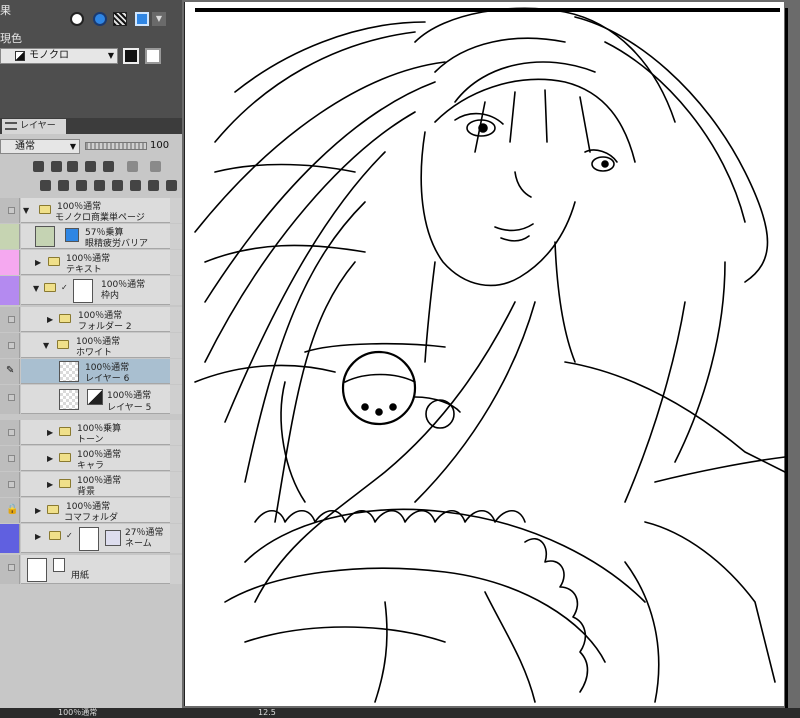 The width and height of the screenshot is (800, 718). What do you see at coordinates (159, 19) in the screenshot?
I see `effect-dropdown-button: ▼` at bounding box center [159, 19].